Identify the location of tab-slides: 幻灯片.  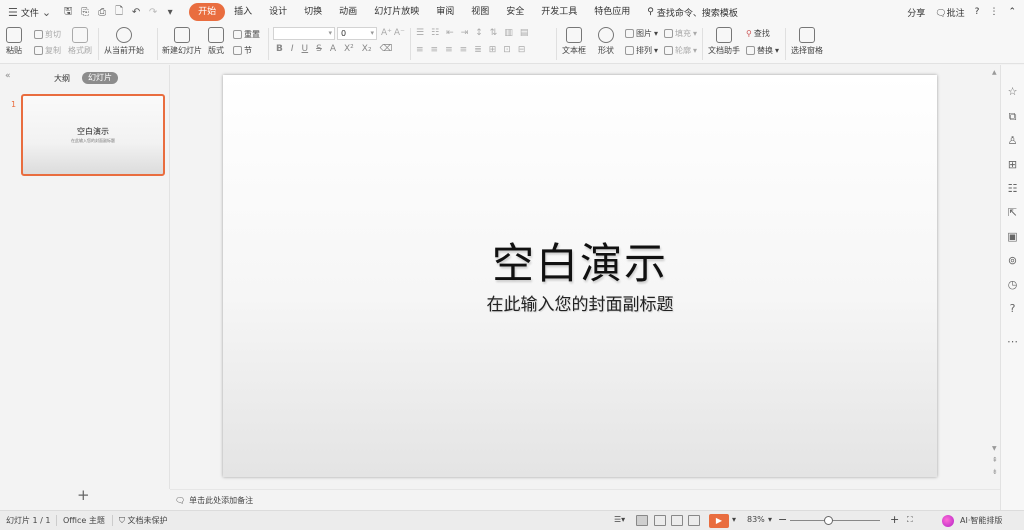
(100, 78).